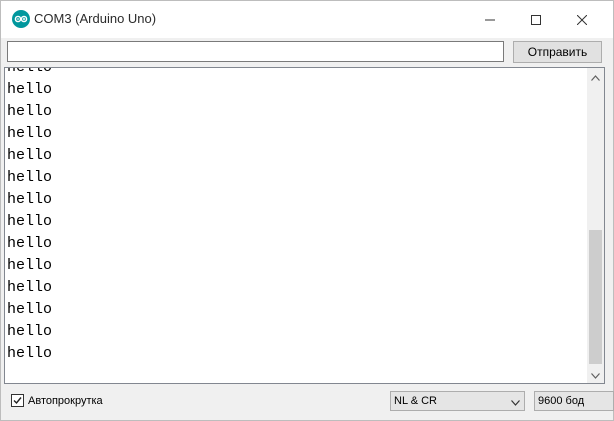 The height and width of the screenshot is (421, 614). What do you see at coordinates (17, 400) in the screenshot?
I see `autoscroll-checkbox` at bounding box center [17, 400].